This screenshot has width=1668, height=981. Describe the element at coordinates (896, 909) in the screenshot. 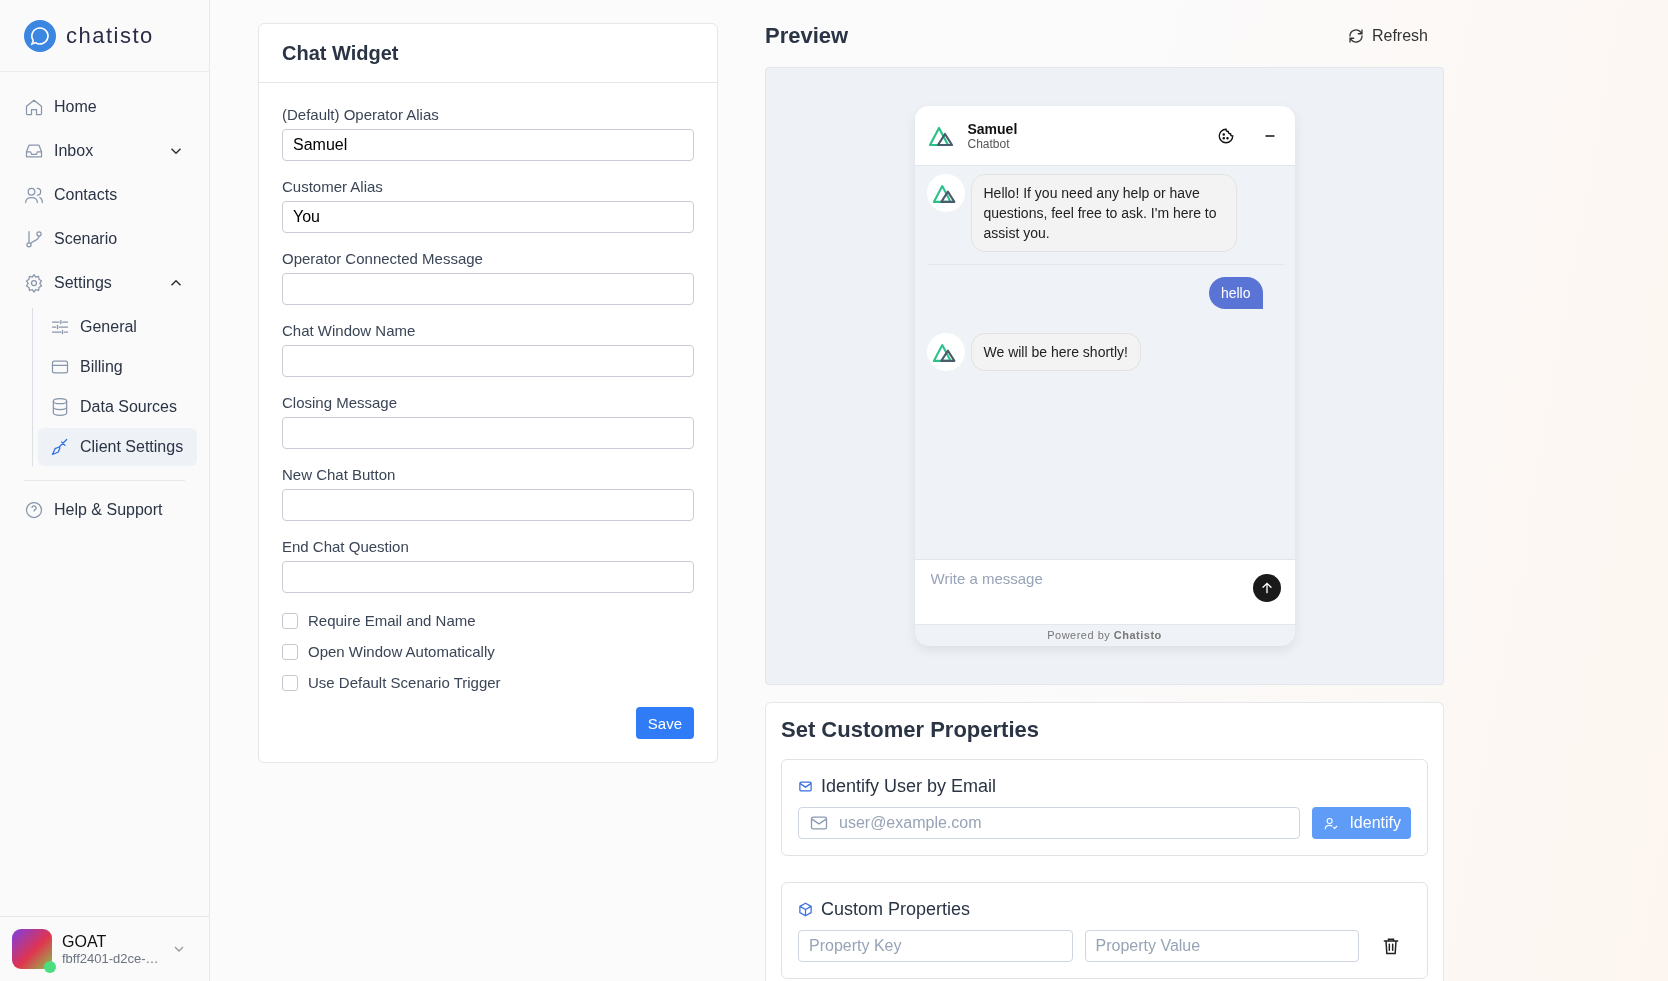

I see `section-title: Custom Properties` at that location.